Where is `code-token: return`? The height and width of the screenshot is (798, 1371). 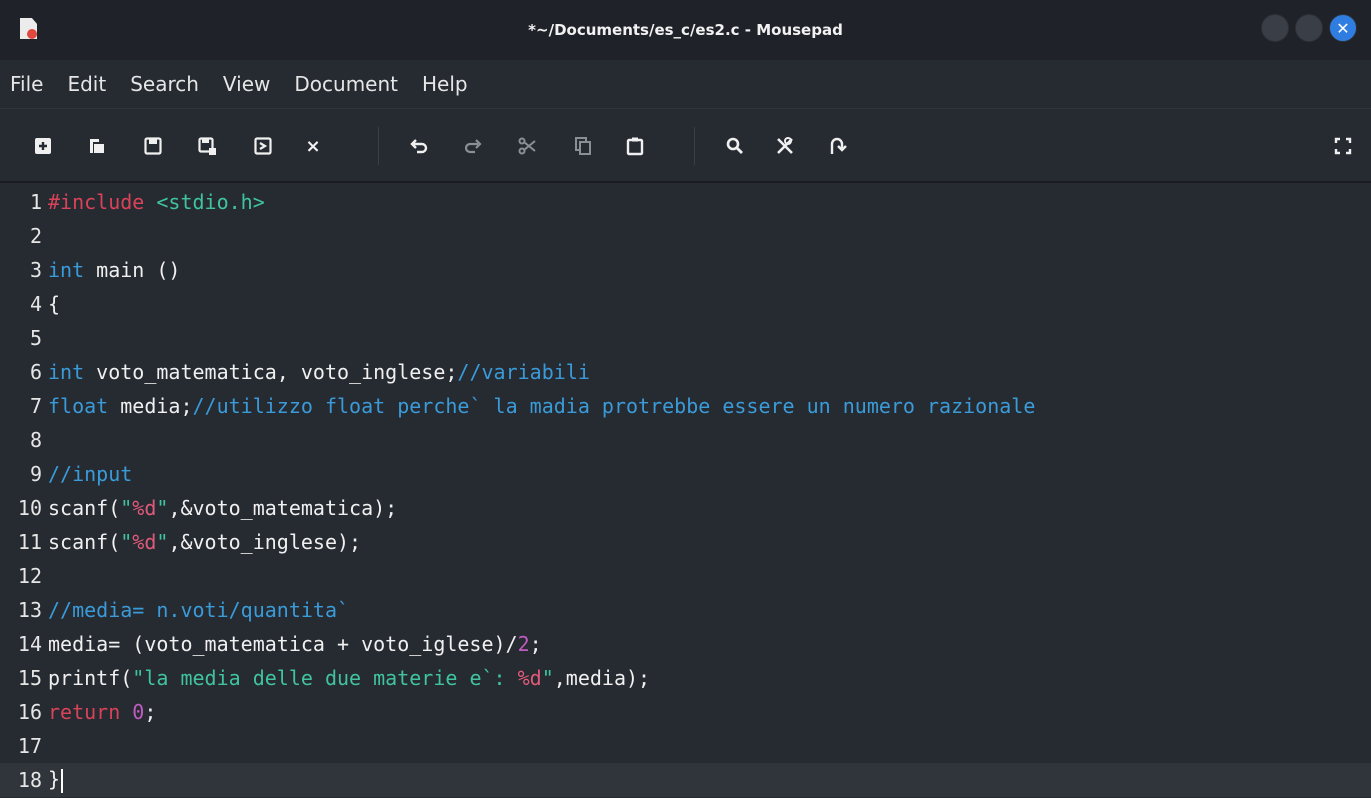 code-token: return is located at coordinates (84, 712).